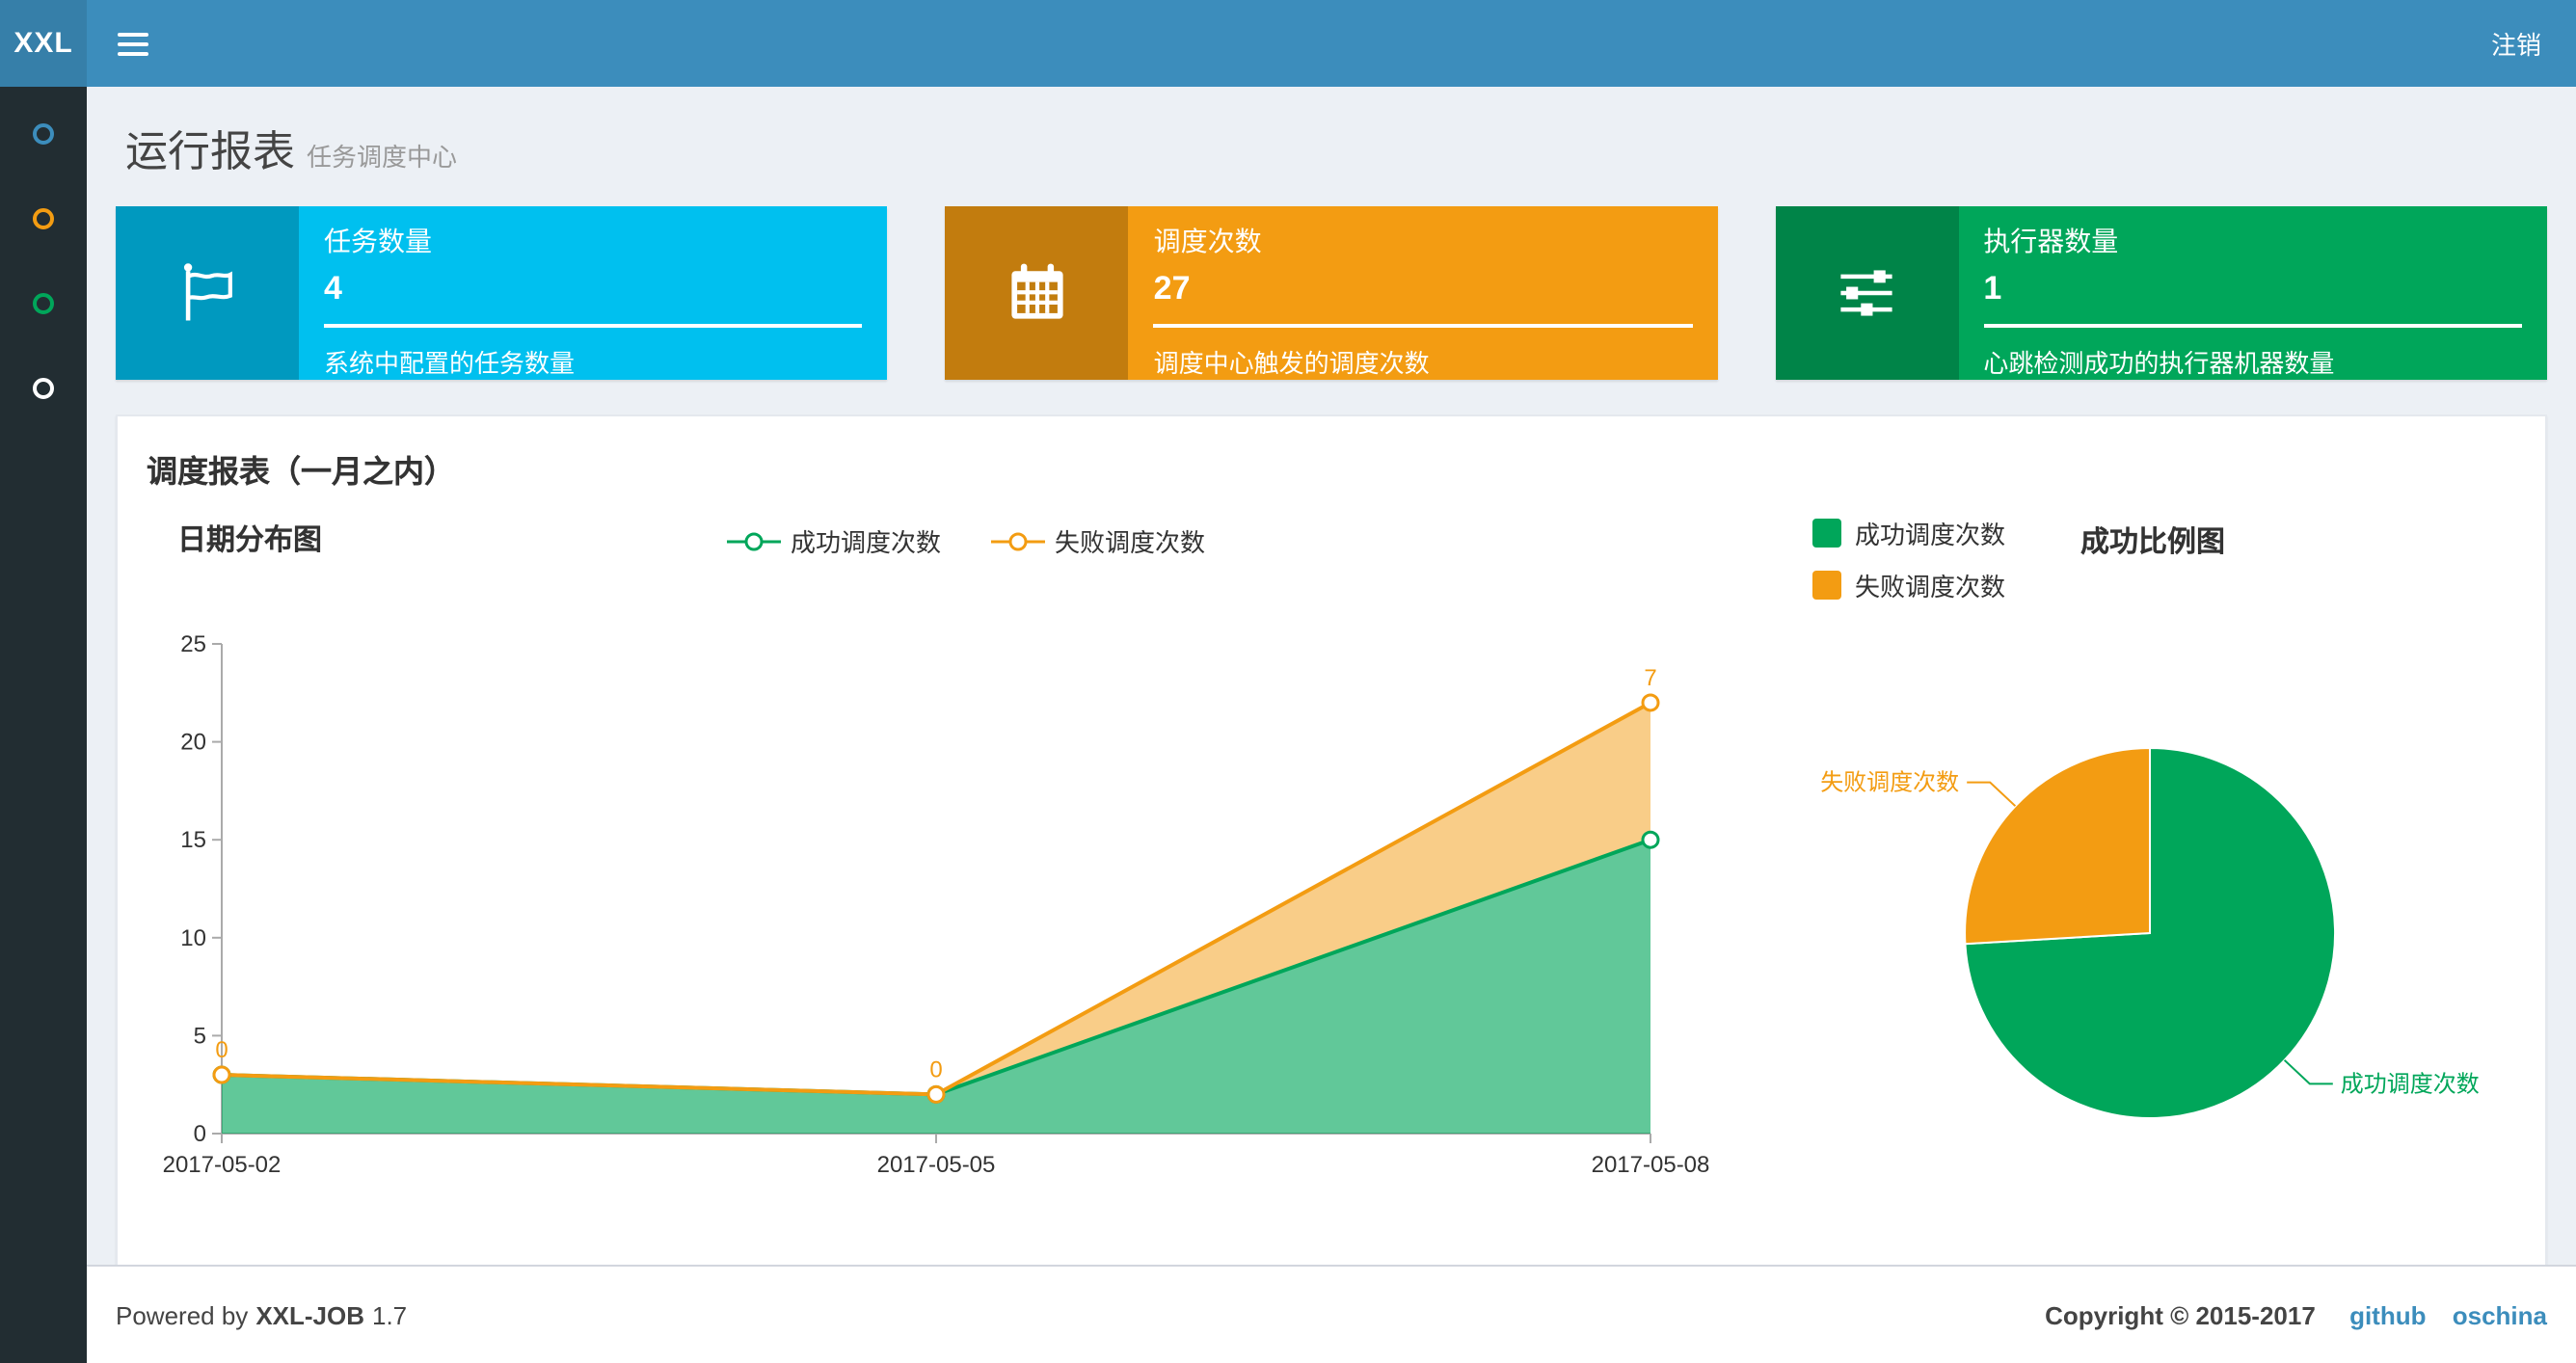 The height and width of the screenshot is (1363, 2576). I want to click on info-box-trigger-count: 调度次数 27 调度中心触发的调度次数, so click(1331, 293).